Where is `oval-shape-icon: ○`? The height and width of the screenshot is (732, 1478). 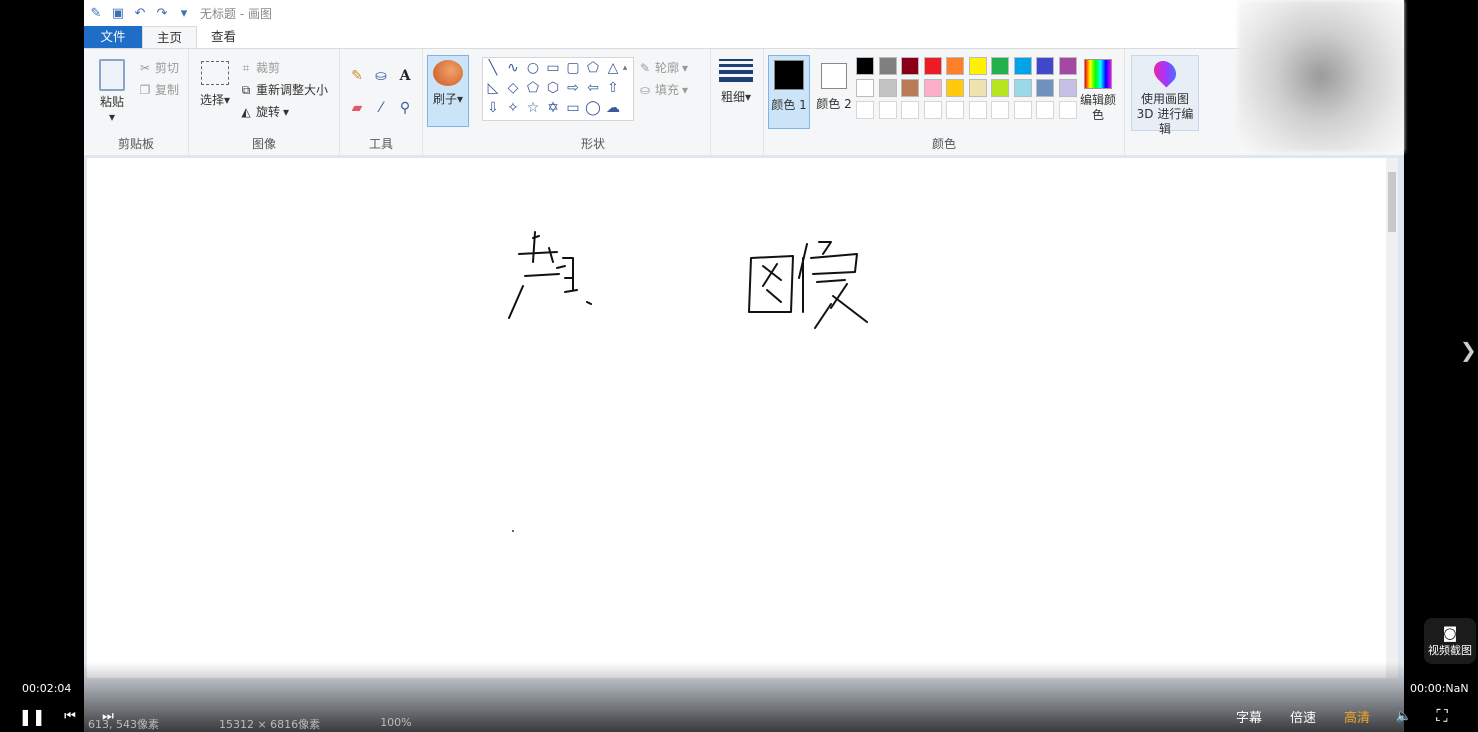
oval-shape-icon: ○ is located at coordinates (533, 68).